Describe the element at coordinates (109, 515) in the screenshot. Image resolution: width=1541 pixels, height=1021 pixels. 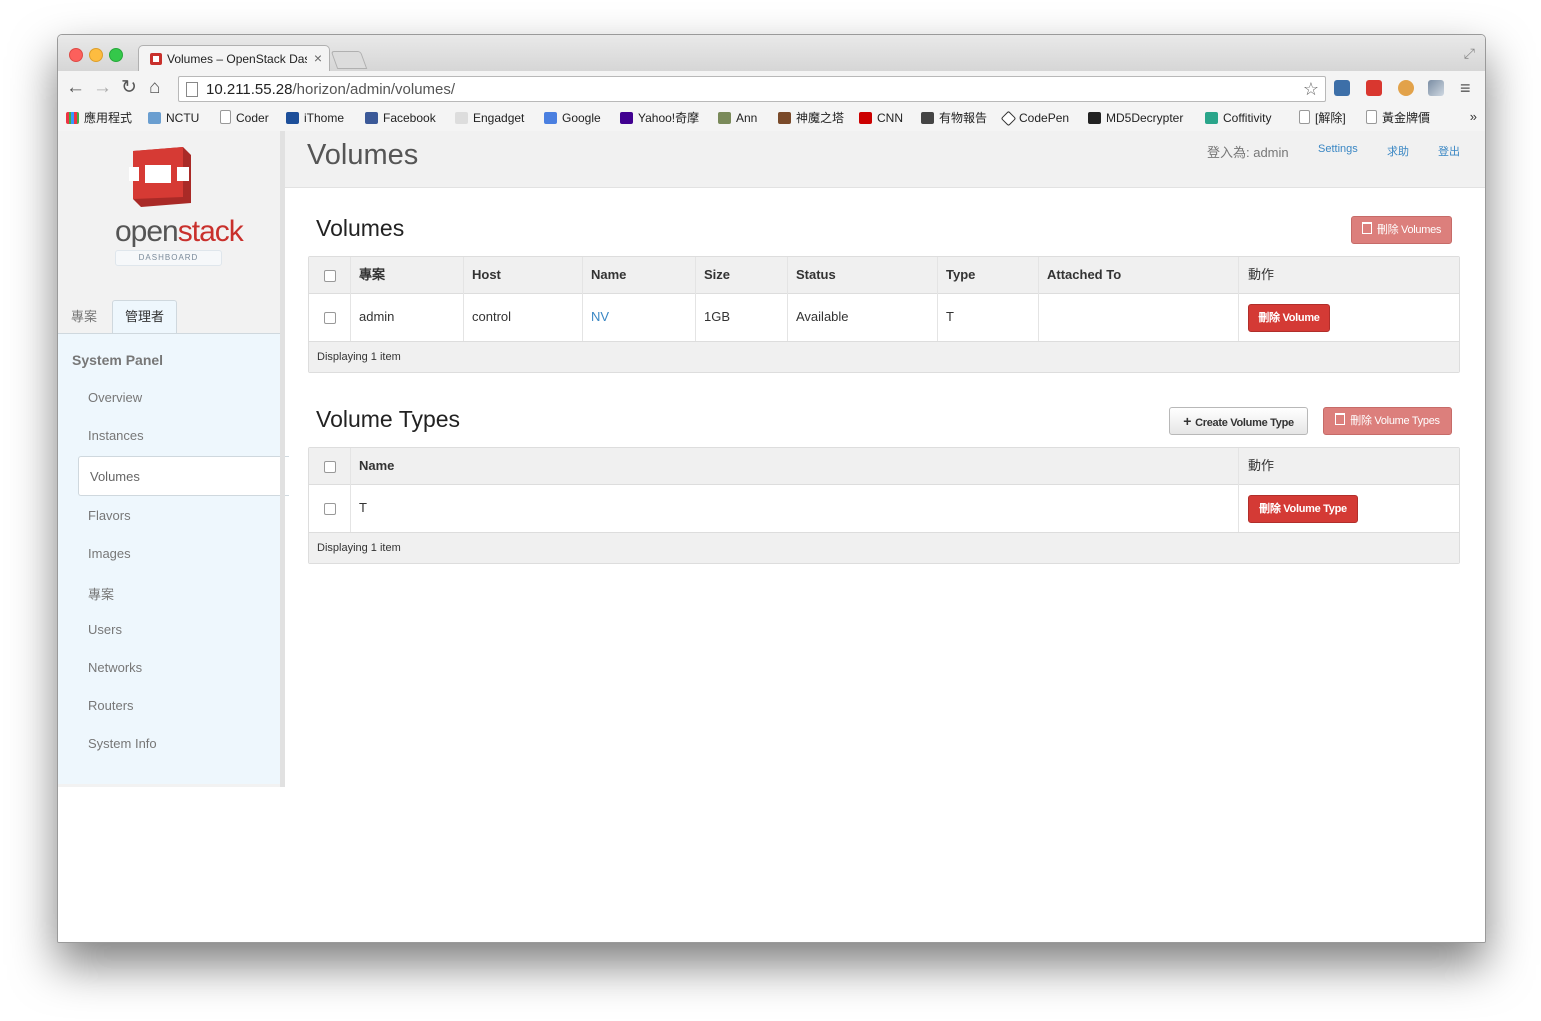
I see `sidebar-item-flavors: Flavors` at that location.